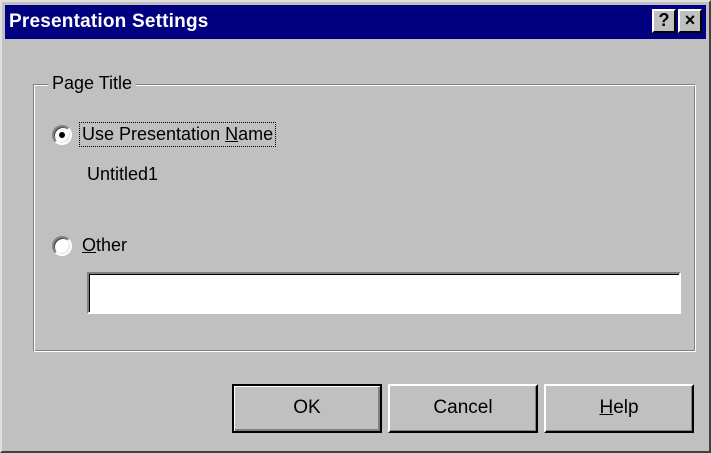 The height and width of the screenshot is (453, 711). I want to click on other-label: Other, so click(104, 245).